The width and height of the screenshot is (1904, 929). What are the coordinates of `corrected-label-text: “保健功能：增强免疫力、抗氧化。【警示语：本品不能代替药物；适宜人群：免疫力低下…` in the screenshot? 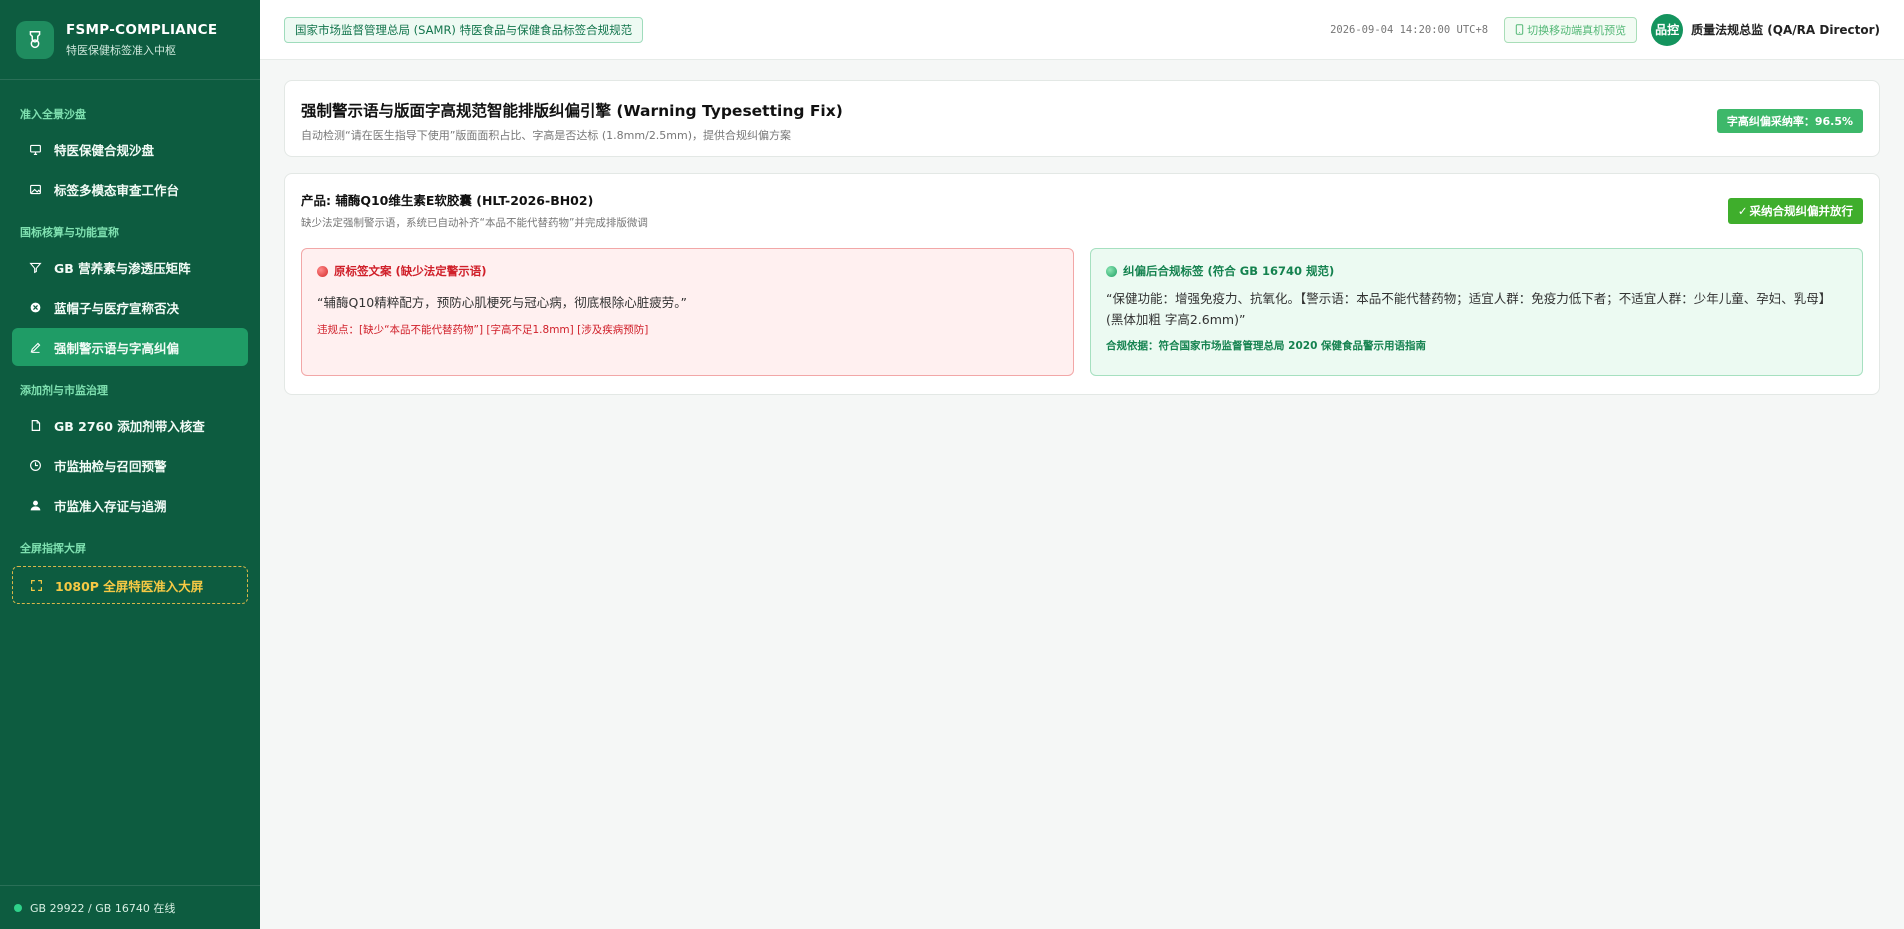 It's located at (1469, 309).